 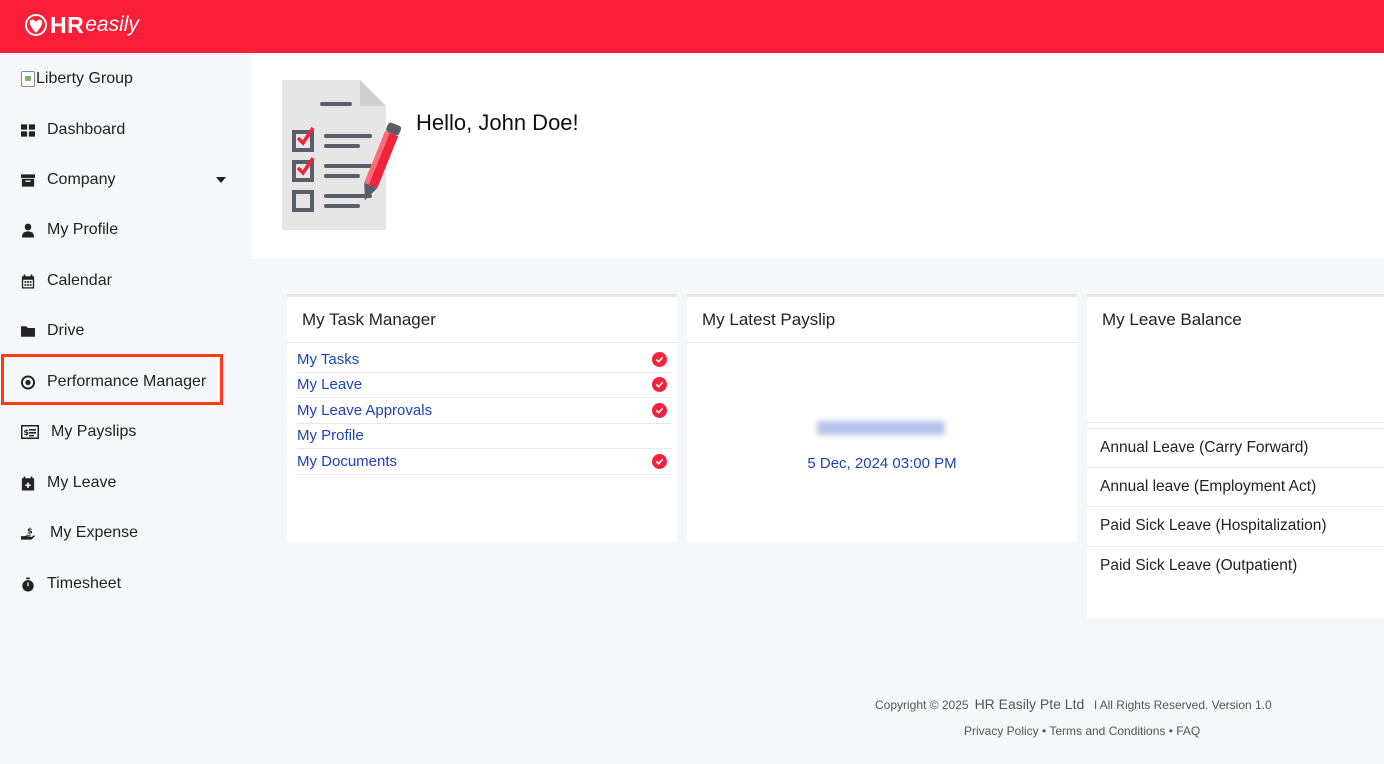 I want to click on sidebar-item-label: Dashboard, so click(x=86, y=129).